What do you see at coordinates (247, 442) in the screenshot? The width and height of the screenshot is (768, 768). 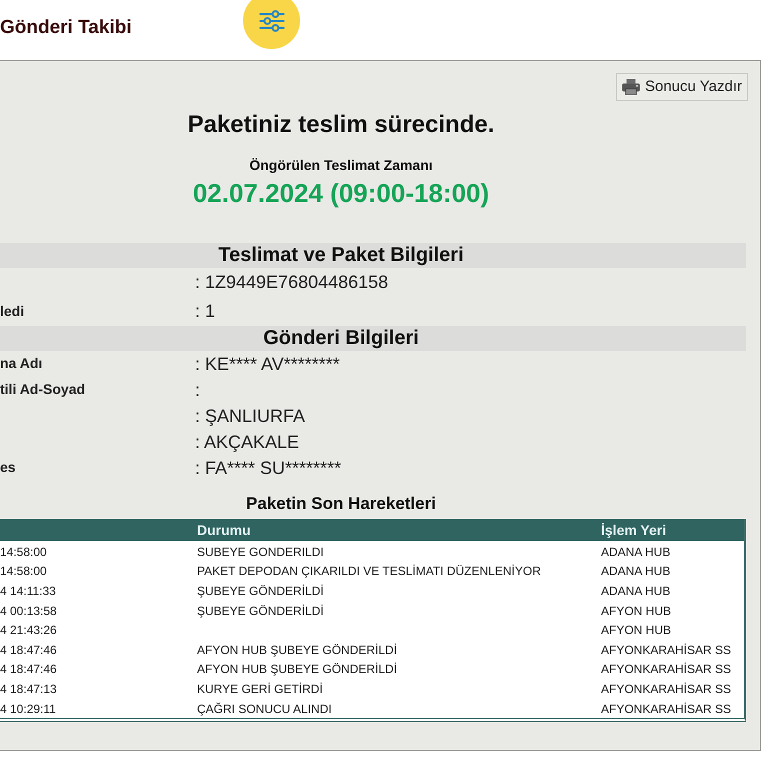 I see `field-value: : AKÇAKALE` at bounding box center [247, 442].